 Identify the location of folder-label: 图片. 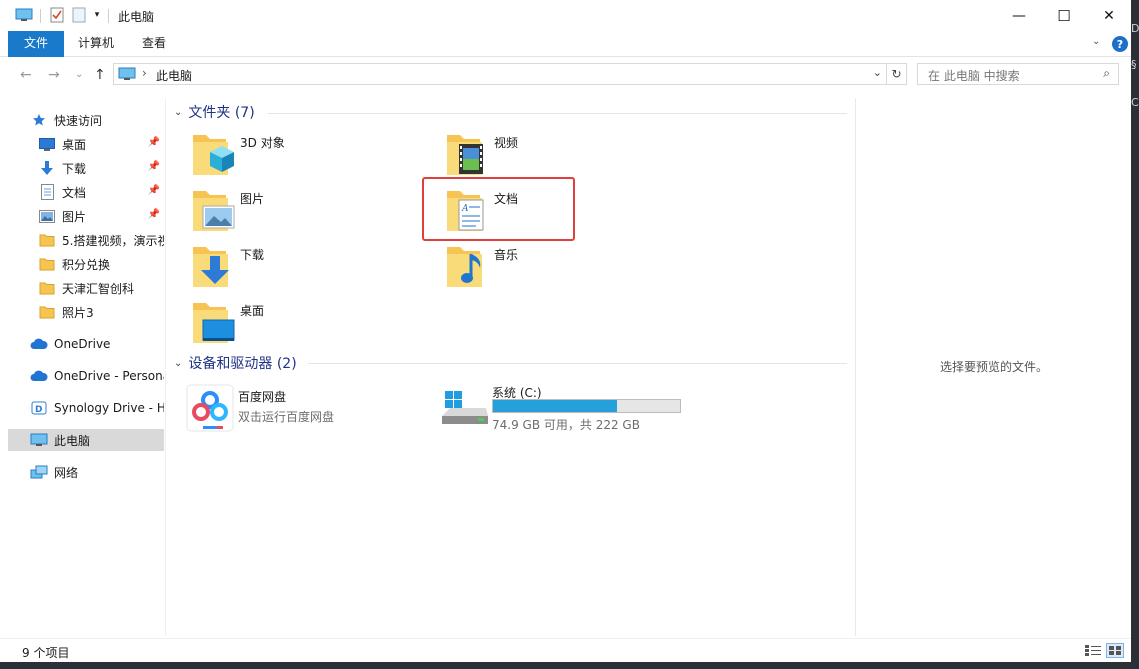
(252, 199).